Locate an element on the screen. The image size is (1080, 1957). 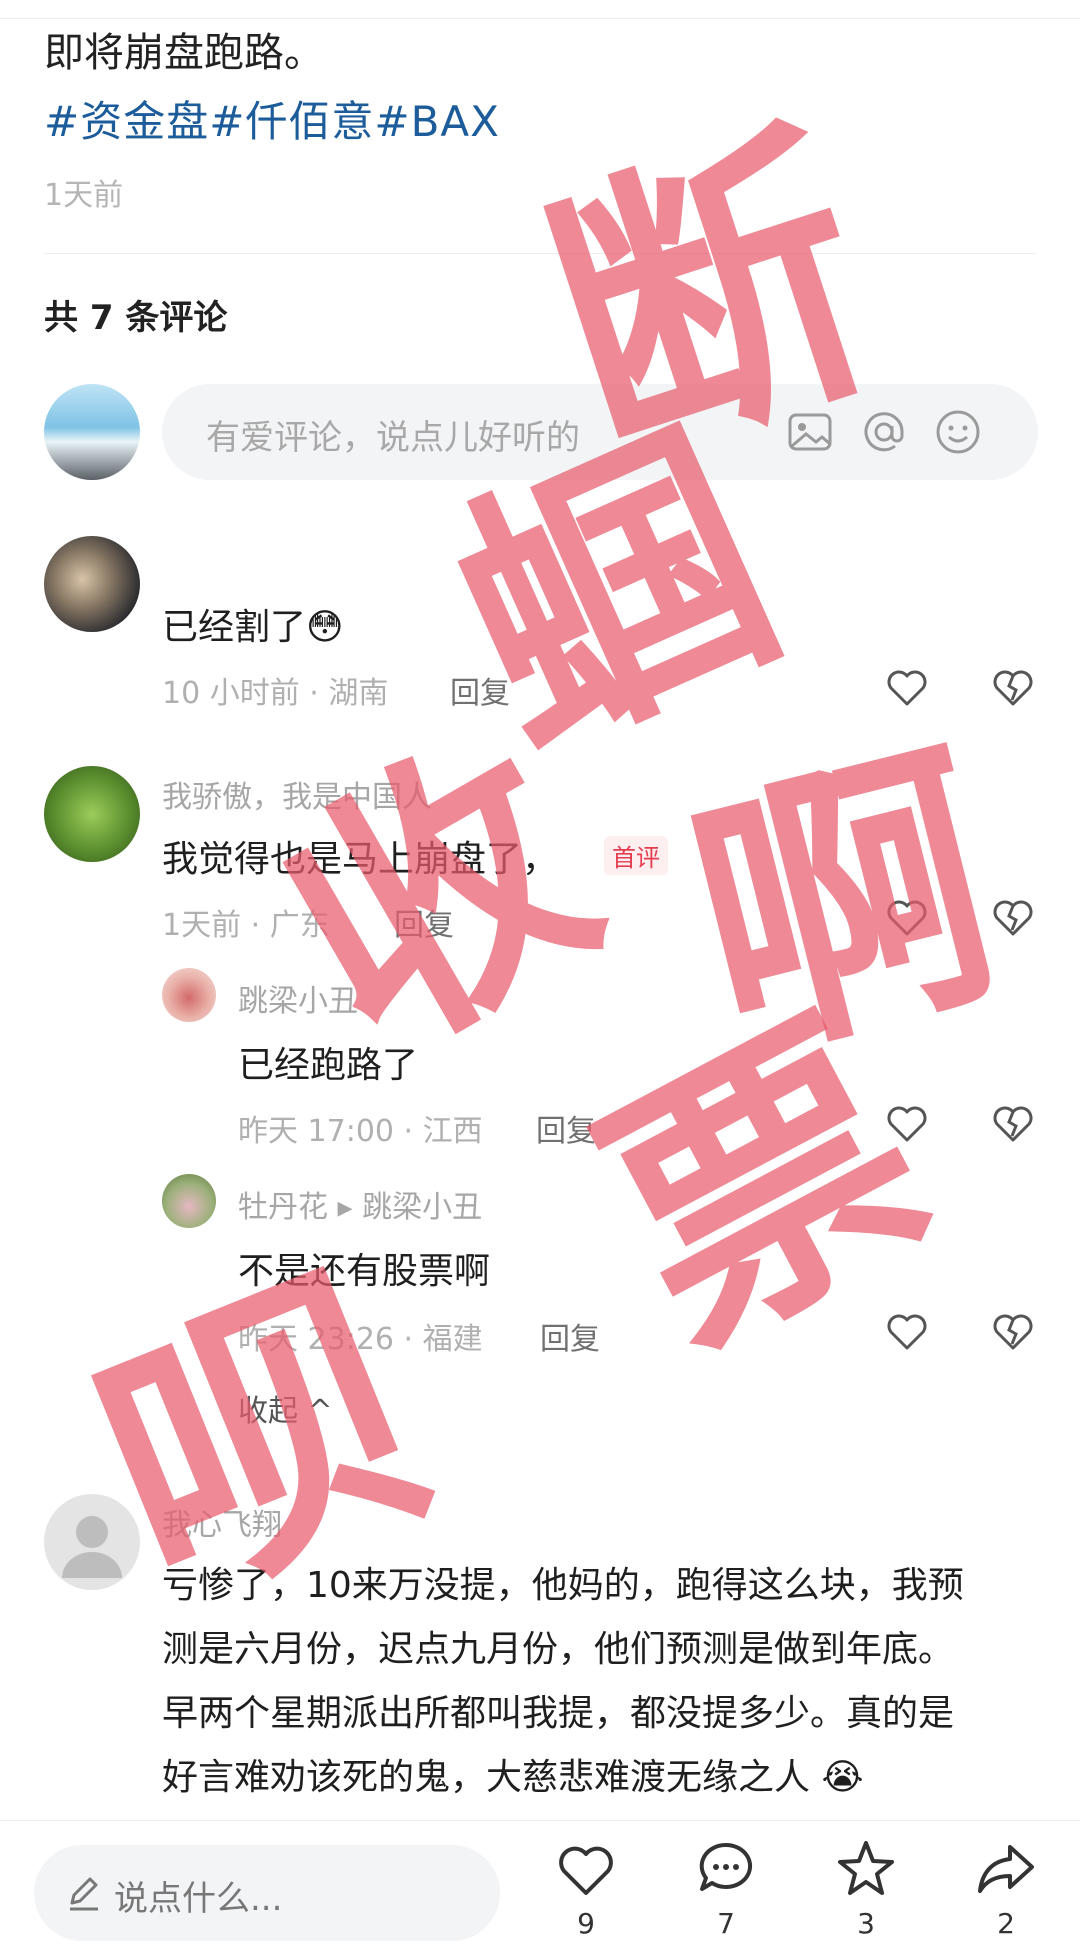
comment-button: 7 is located at coordinates (726, 1888).